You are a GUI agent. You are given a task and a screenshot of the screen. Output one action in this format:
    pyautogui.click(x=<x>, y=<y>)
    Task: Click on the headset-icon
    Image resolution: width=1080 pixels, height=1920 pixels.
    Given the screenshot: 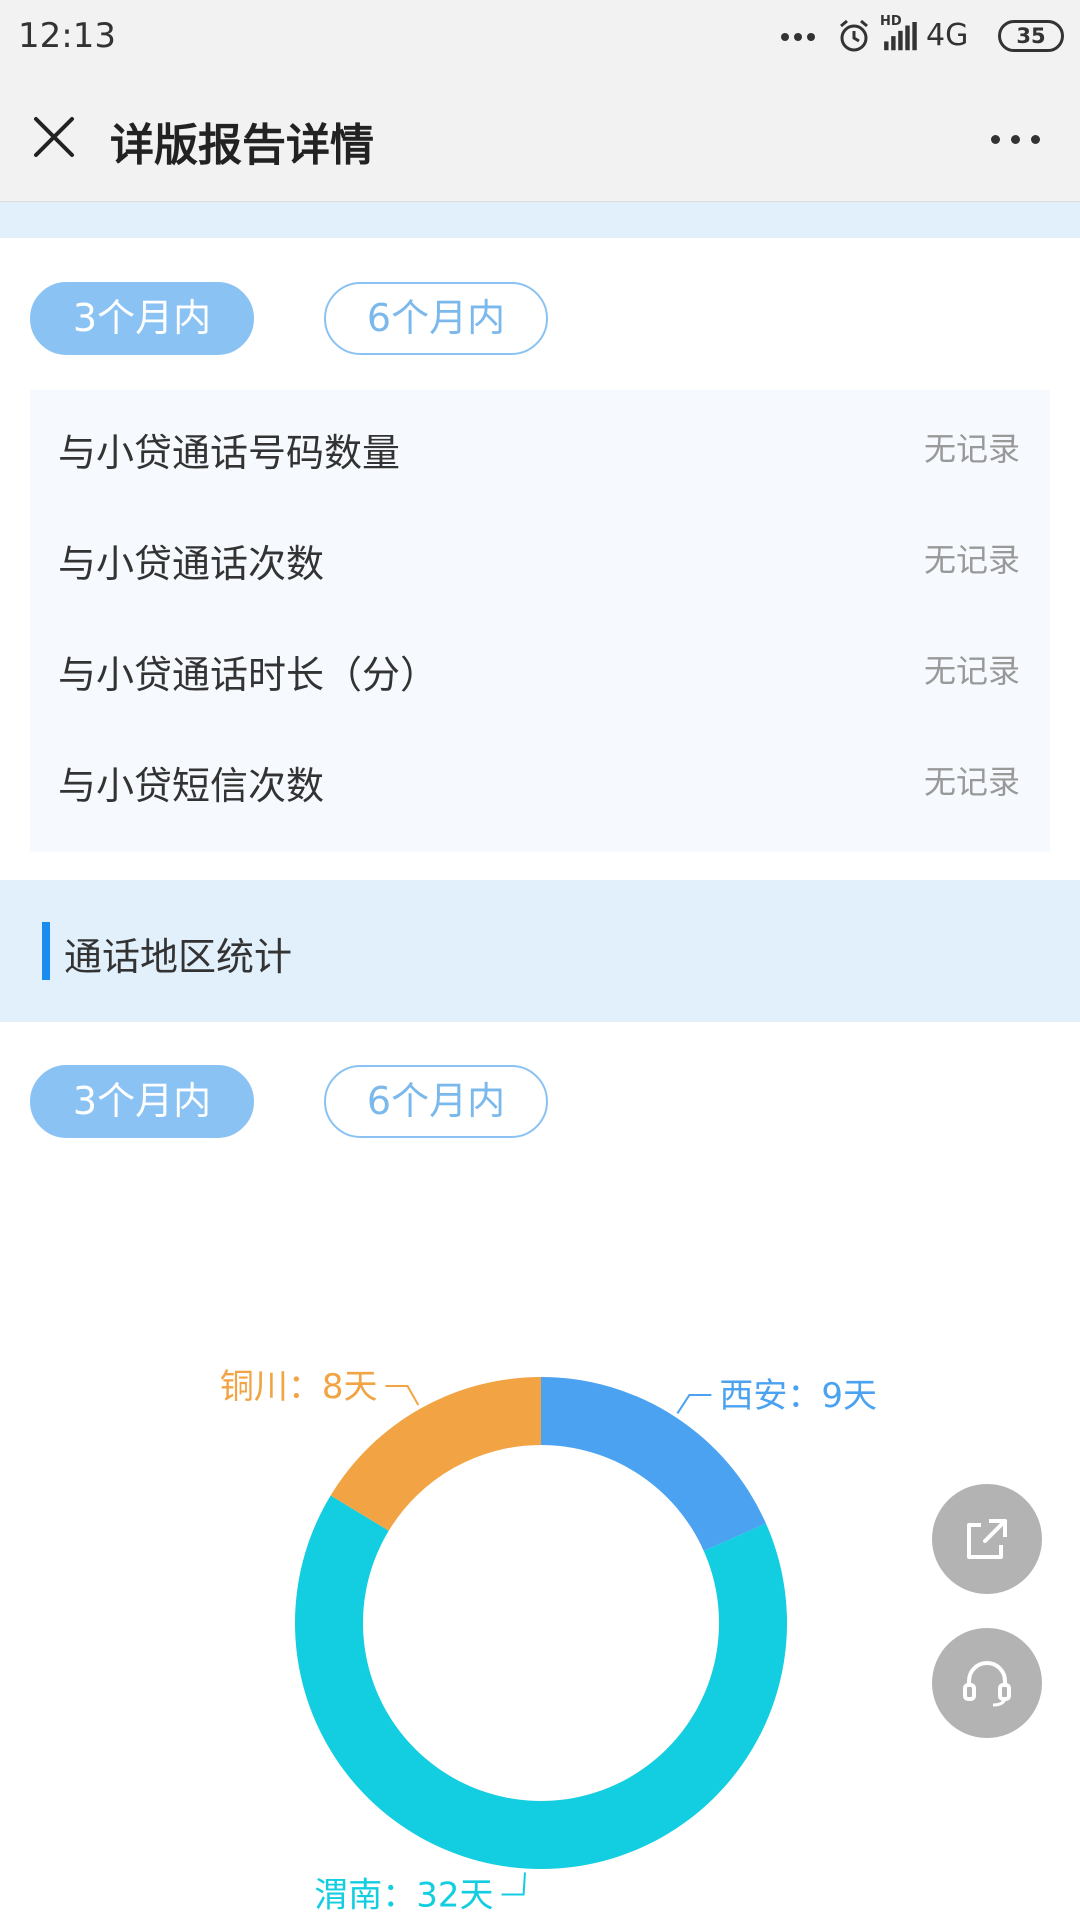 What is the action you would take?
    pyautogui.click(x=987, y=1684)
    